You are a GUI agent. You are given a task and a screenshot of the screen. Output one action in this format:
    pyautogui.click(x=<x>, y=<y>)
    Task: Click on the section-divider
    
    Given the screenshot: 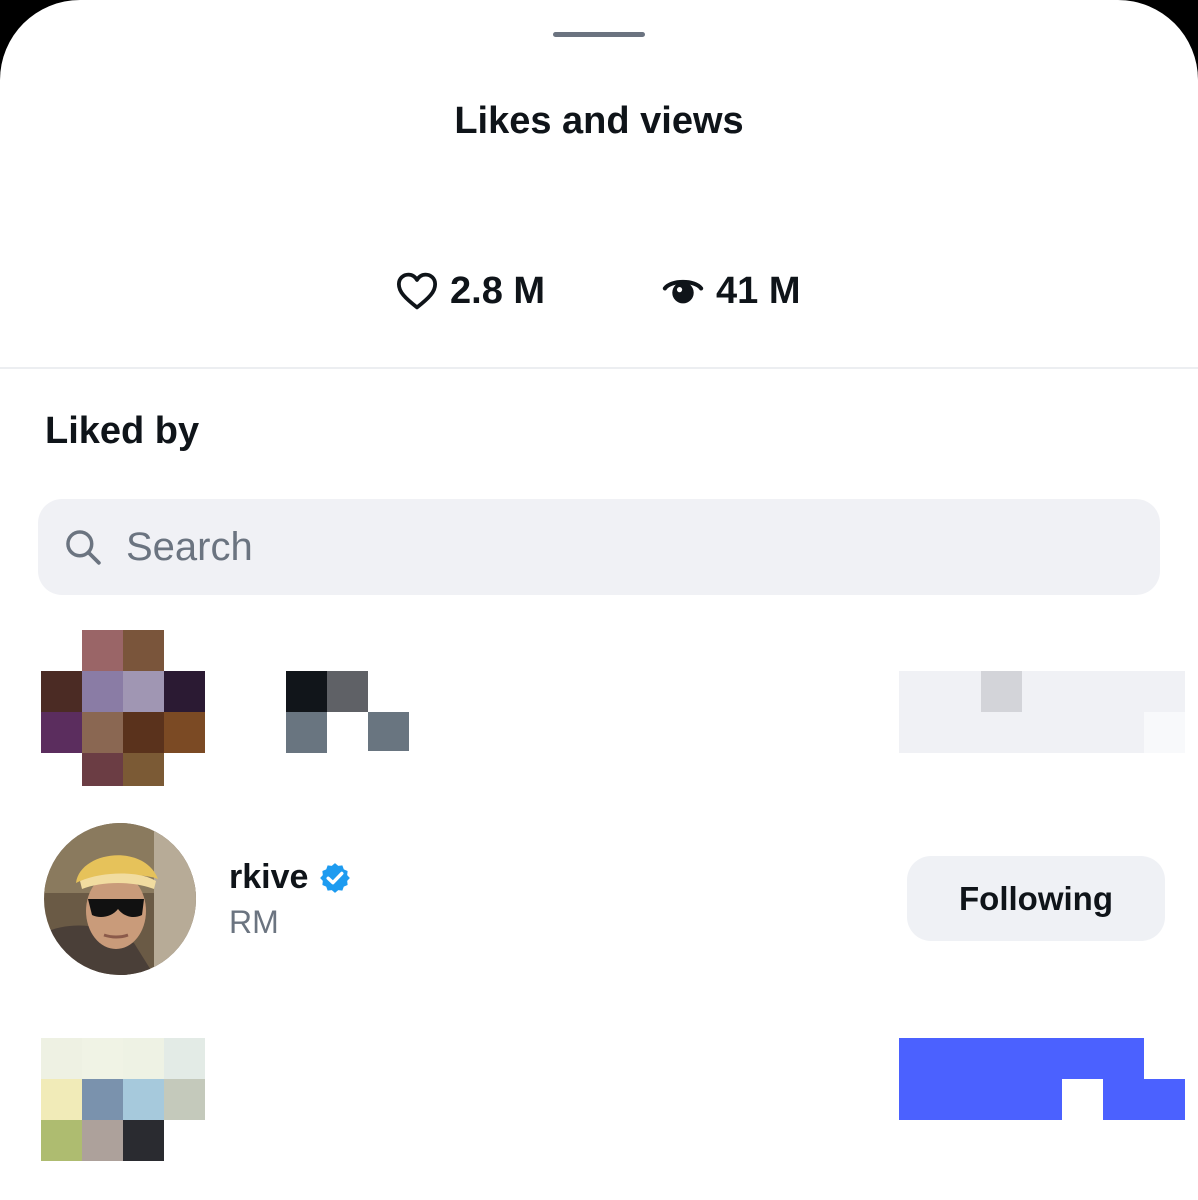 What is the action you would take?
    pyautogui.click(x=599, y=368)
    